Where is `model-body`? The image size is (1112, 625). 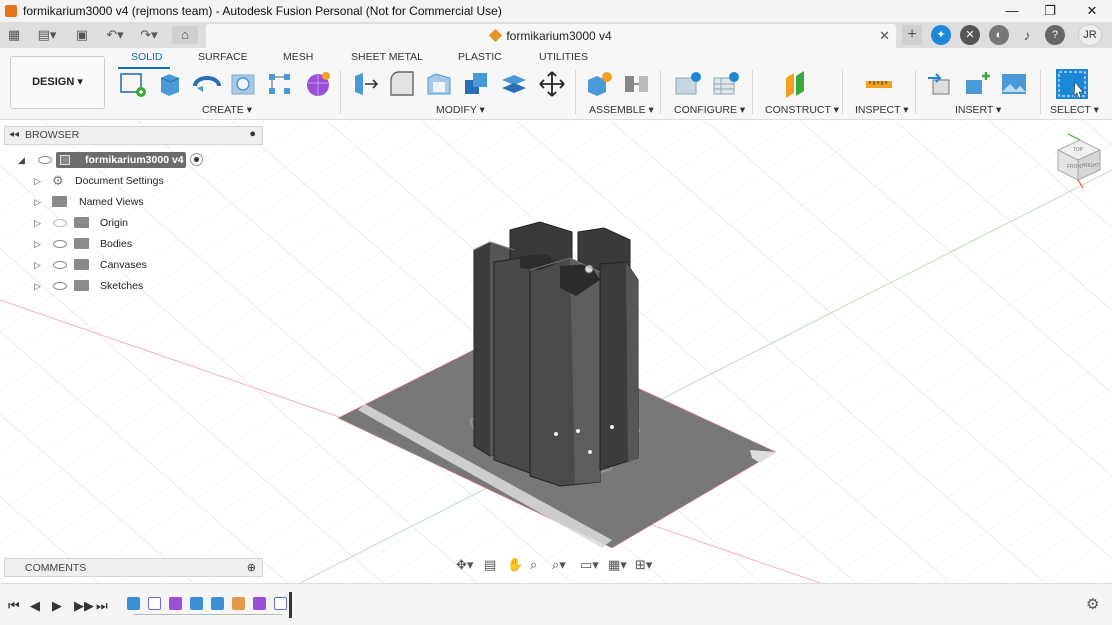 model-body is located at coordinates (556, 354).